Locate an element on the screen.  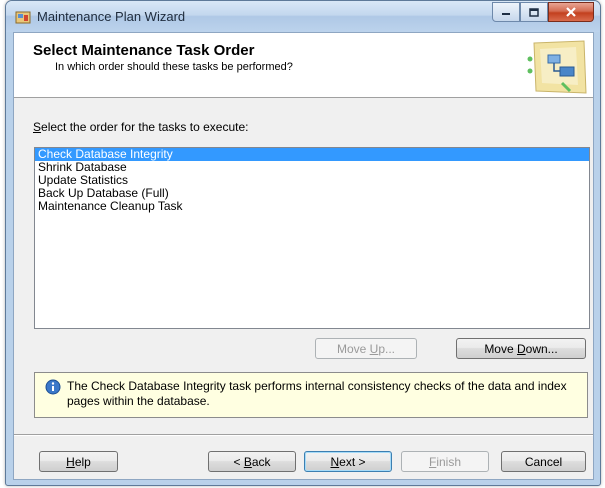
maximize-button is located at coordinates (534, 12).